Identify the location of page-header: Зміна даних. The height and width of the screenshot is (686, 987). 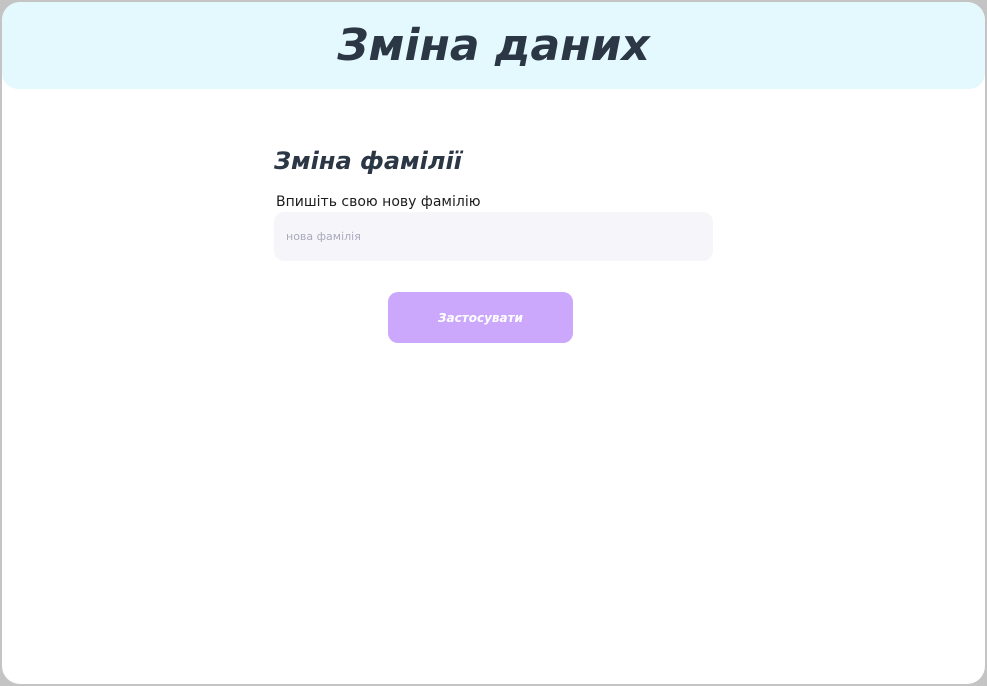
(493, 45).